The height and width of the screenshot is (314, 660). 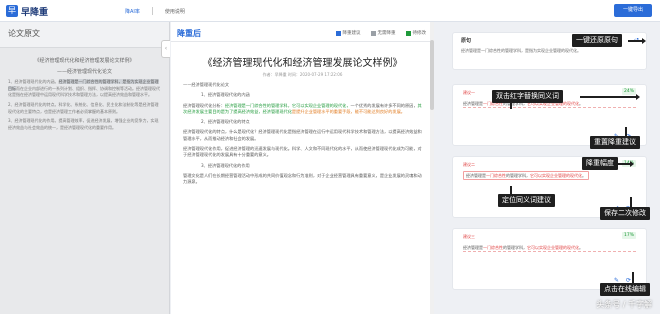 I want to click on app-logo: 早 早降重, so click(x=27, y=11).